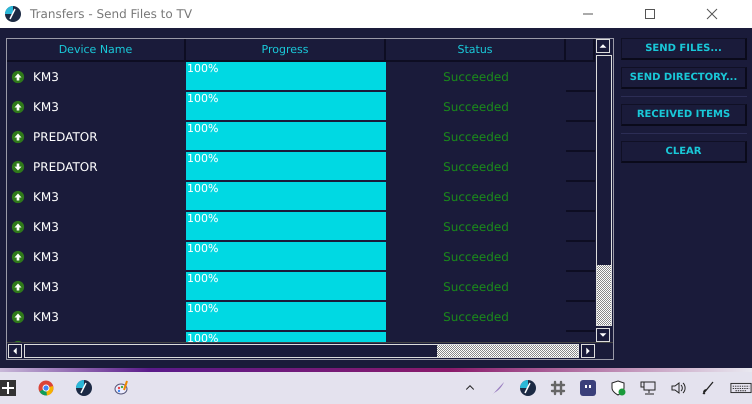 This screenshot has width=752, height=404. I want to click on browser-icon, so click(46, 388).